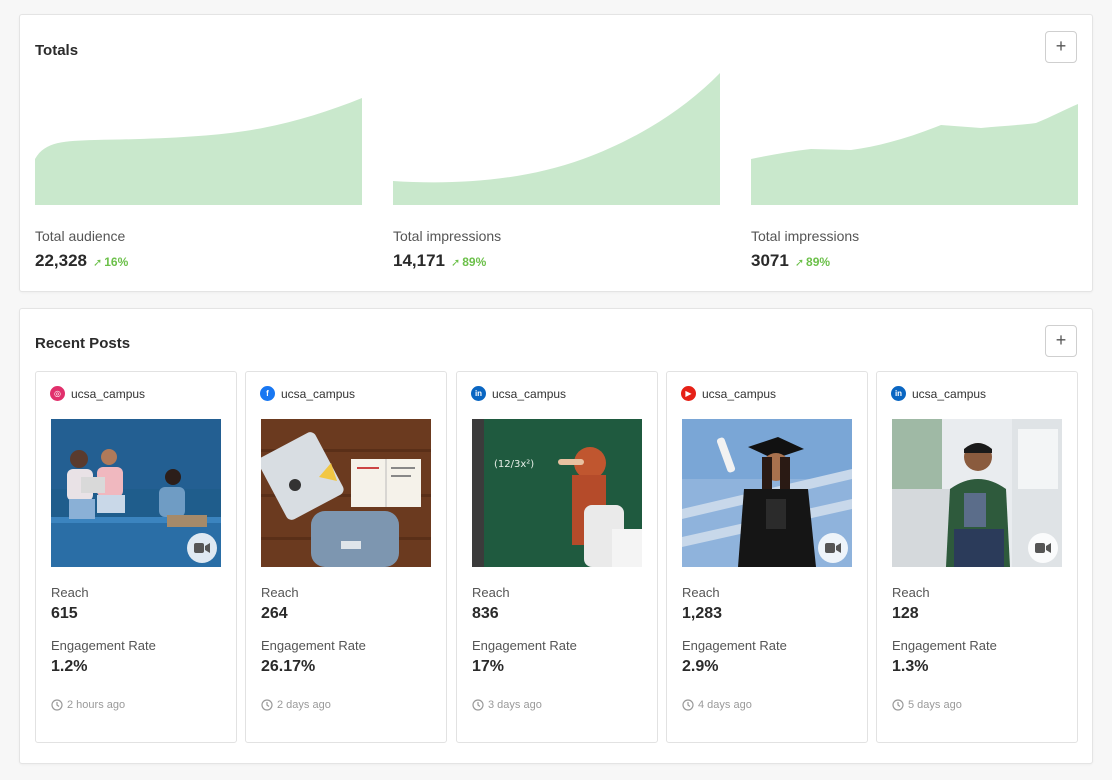 The image size is (1112, 780). I want to click on post-timestamp: 4 days ago, so click(717, 705).